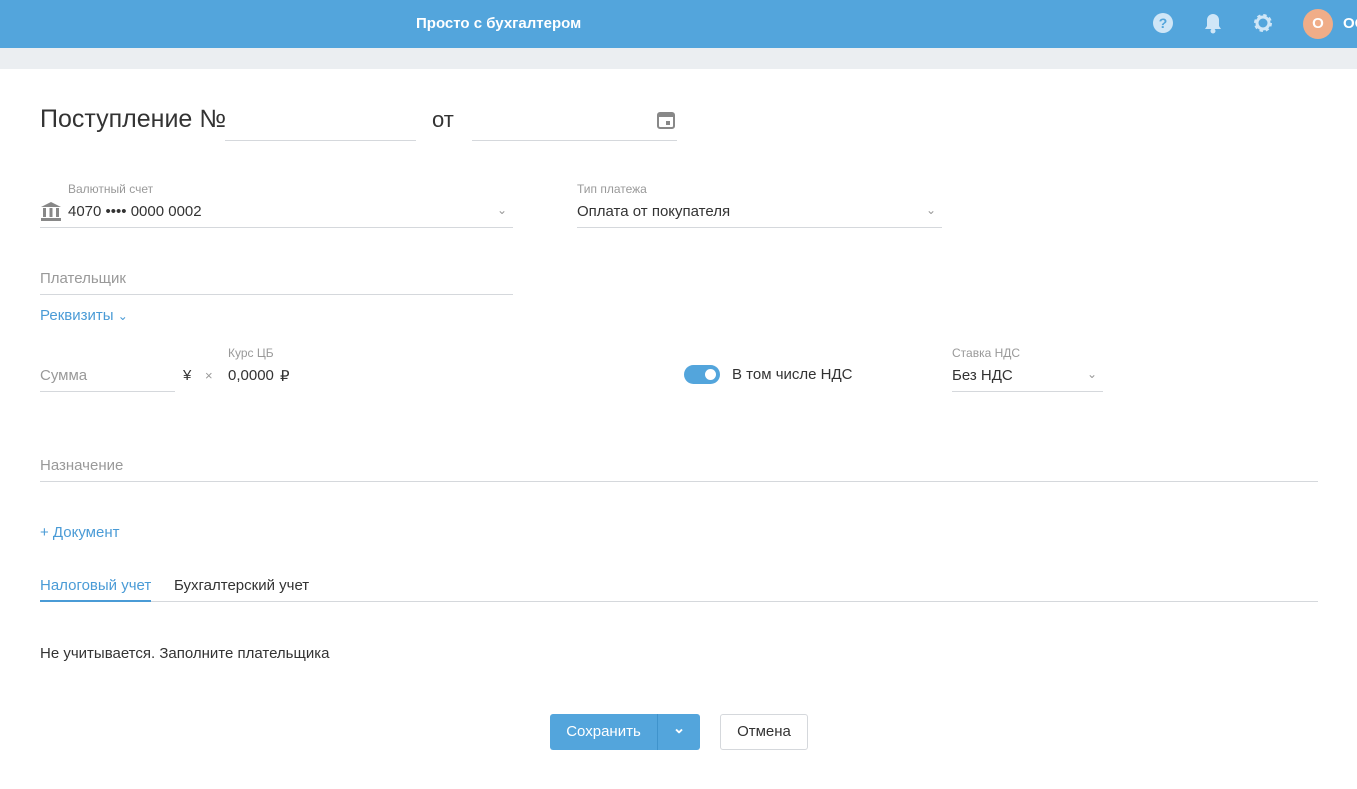 Image resolution: width=1357 pixels, height=789 pixels. What do you see at coordinates (51, 213) in the screenshot?
I see `bank-icon` at bounding box center [51, 213].